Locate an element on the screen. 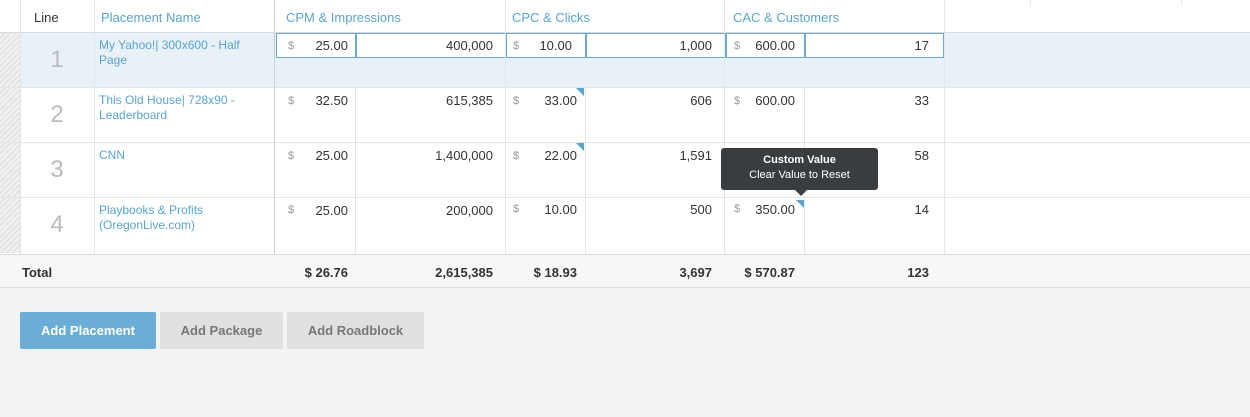 Image resolution: width=1250 pixels, height=417 pixels. total-clicks: 3,697 is located at coordinates (695, 272).